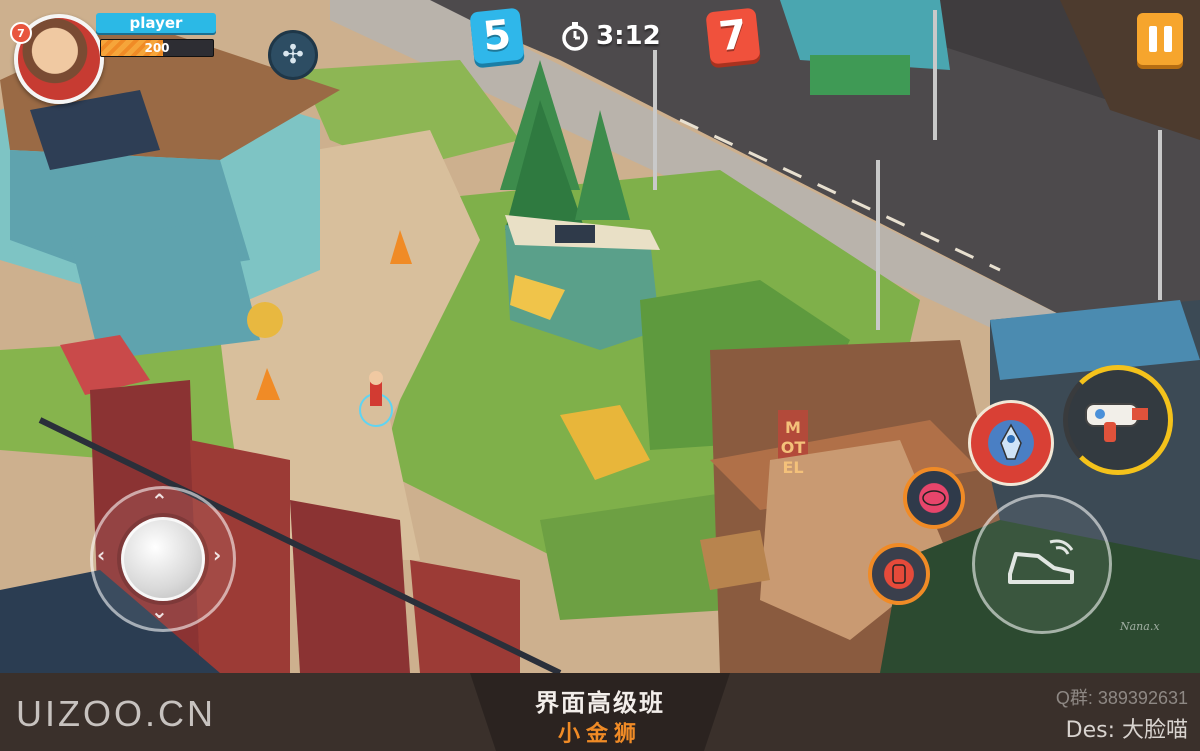  What do you see at coordinates (157, 36) in the screenshot?
I see `player-info-panel: player 200` at bounding box center [157, 36].